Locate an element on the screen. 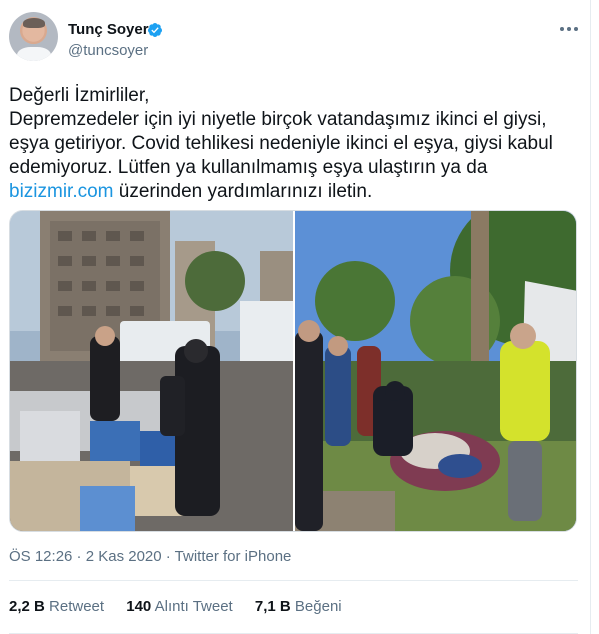 This screenshot has width=599, height=634. likes-count: 7,1 B is located at coordinates (272, 606).